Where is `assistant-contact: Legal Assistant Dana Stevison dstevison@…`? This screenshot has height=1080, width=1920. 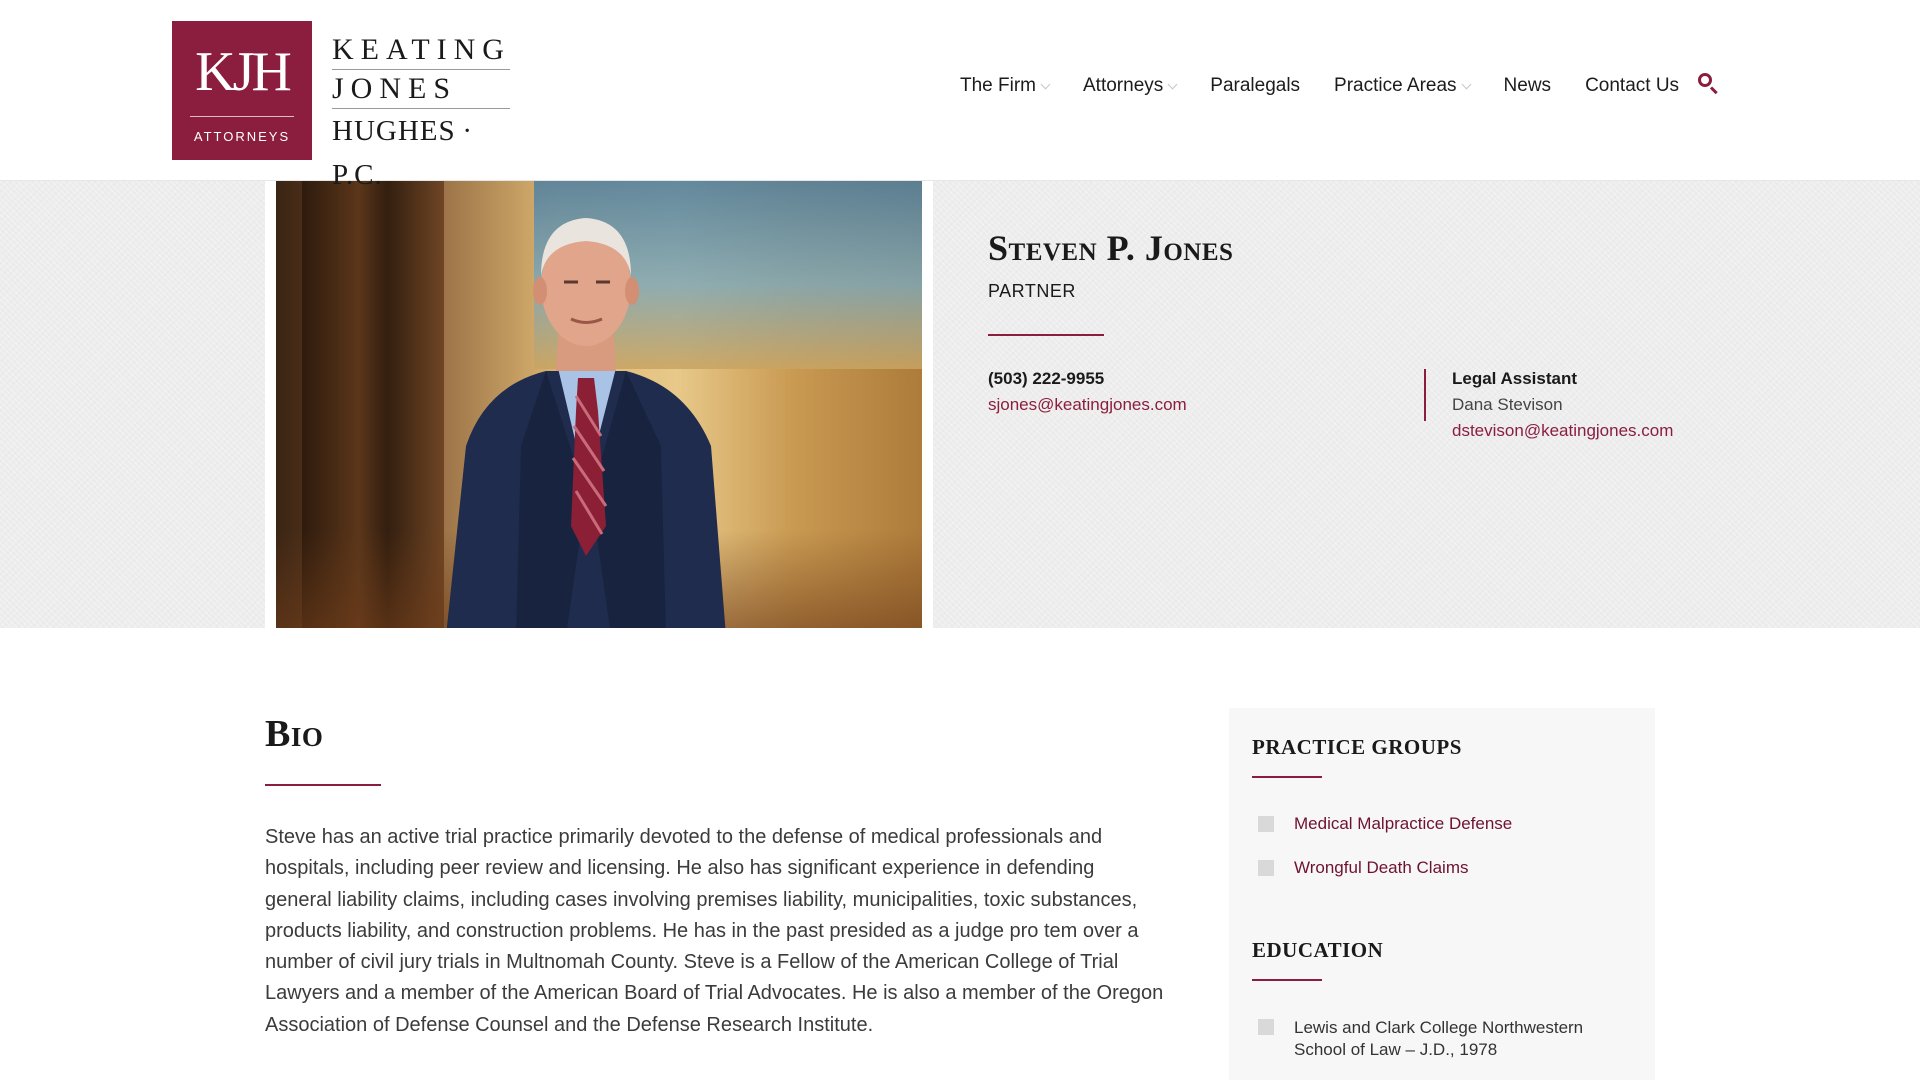 assistant-contact: Legal Assistant Dana Stevison dstevison@… is located at coordinates (1548, 404).